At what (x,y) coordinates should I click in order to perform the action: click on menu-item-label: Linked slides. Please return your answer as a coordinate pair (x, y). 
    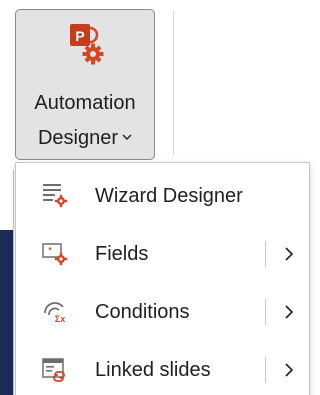
    Looking at the image, I should click on (153, 370).